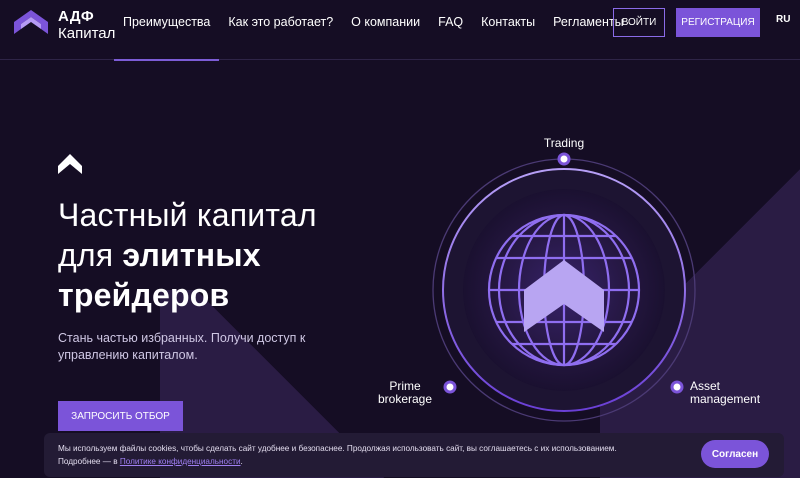 The width and height of the screenshot is (800, 478). Describe the element at coordinates (385, 30) in the screenshot. I see `nav-item-about: О компании` at that location.